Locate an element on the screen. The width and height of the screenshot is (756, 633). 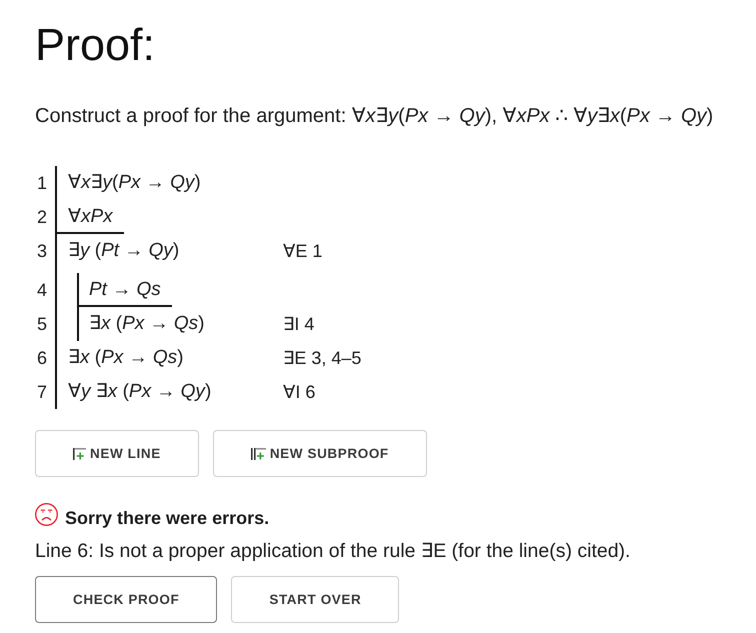
new-line-icon is located at coordinates (79, 453).